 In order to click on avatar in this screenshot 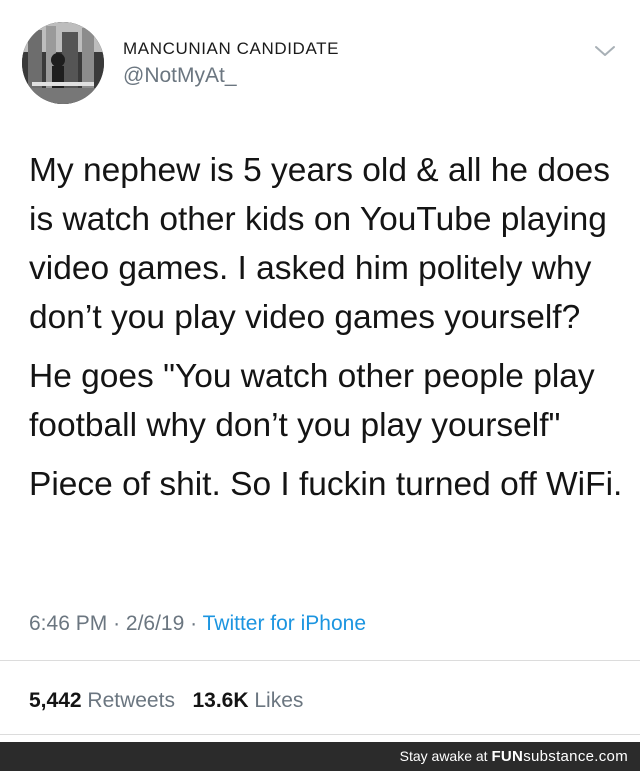, I will do `click(63, 63)`.